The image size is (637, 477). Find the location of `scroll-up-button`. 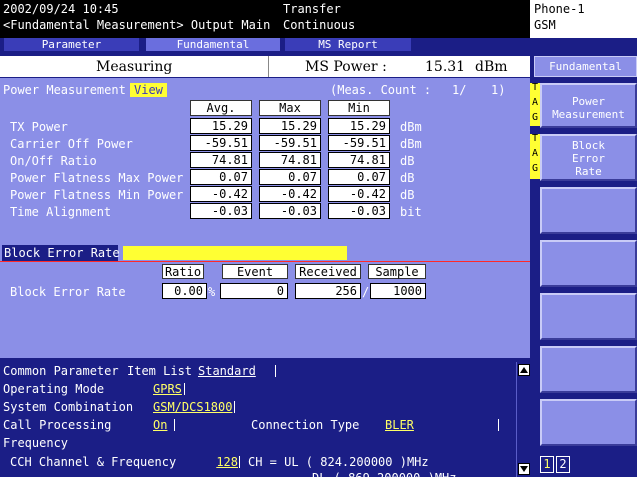

scroll-up-button is located at coordinates (524, 370).